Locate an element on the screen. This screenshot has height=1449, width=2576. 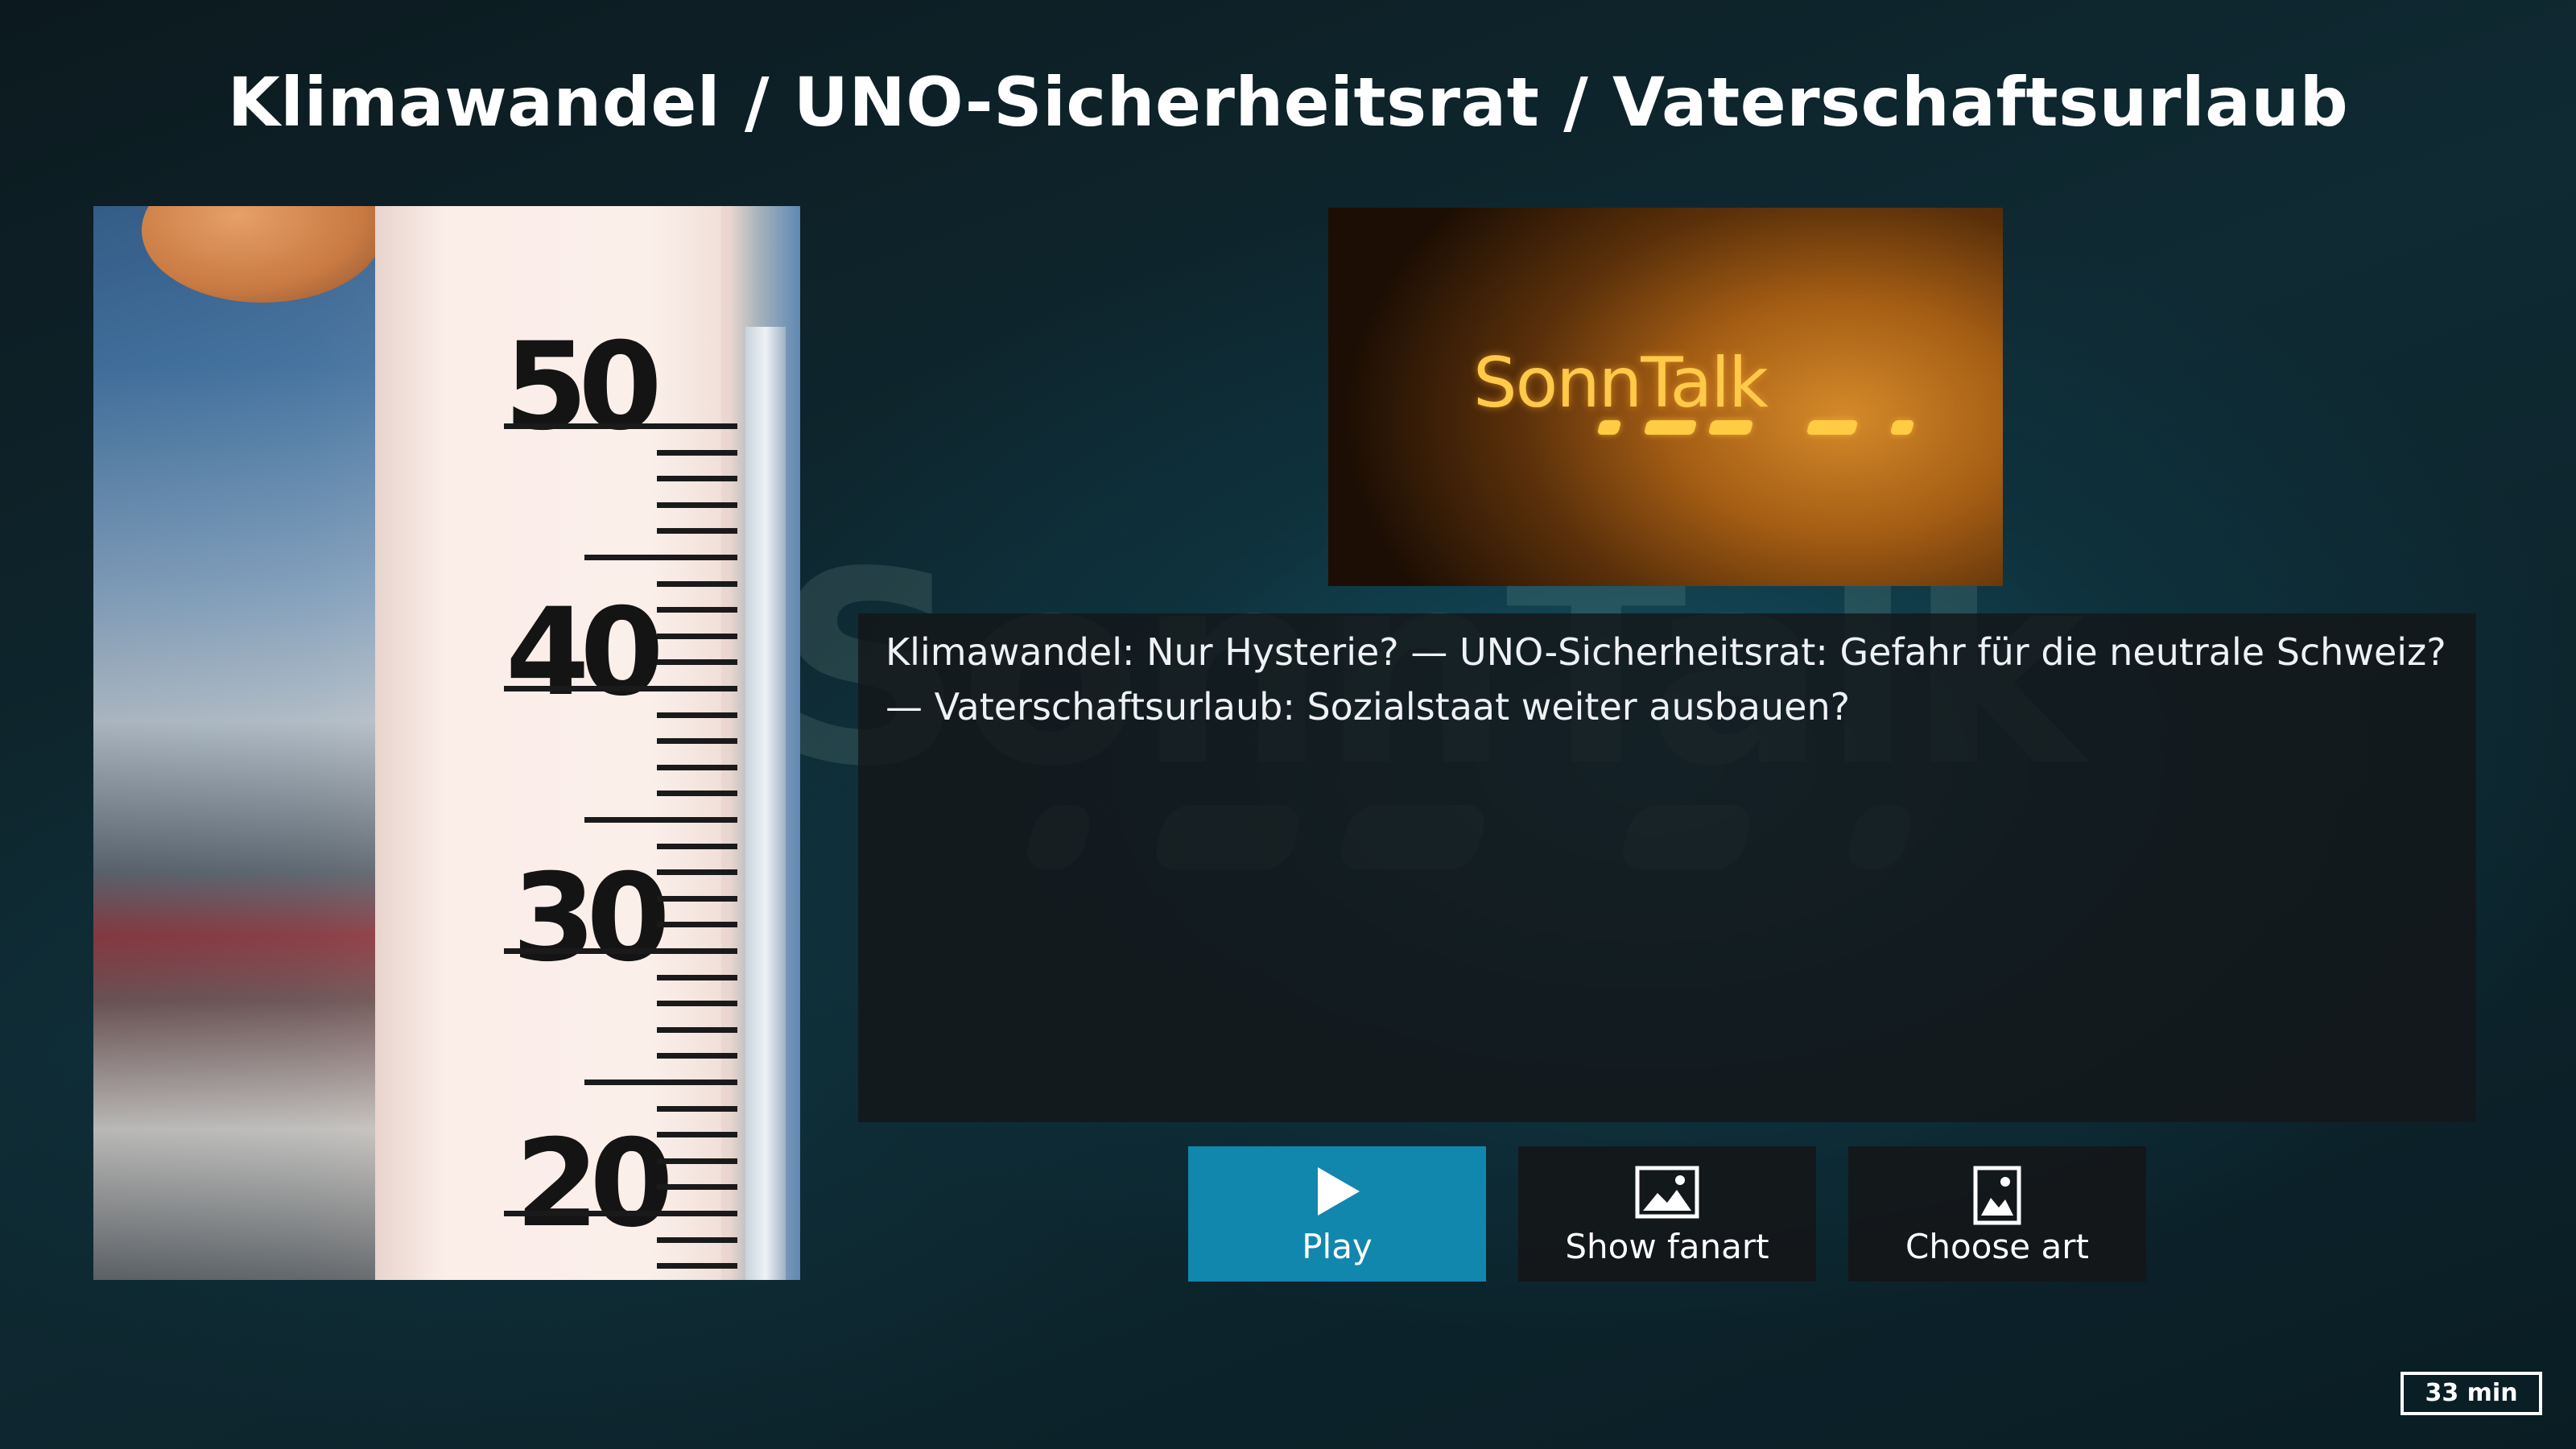
image-icon is located at coordinates (1667, 1194).